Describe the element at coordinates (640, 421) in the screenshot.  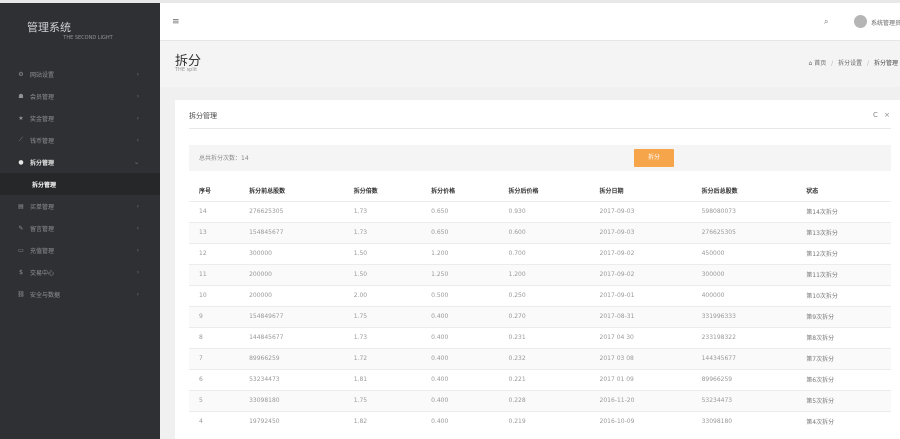
I see `table-cell: 2016-10-09` at that location.